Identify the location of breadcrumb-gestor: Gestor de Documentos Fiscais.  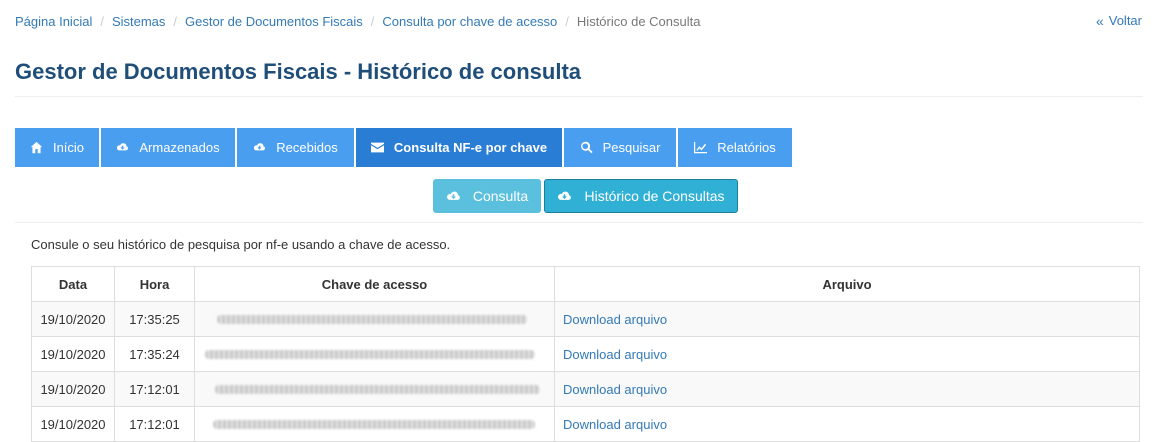
(274, 21).